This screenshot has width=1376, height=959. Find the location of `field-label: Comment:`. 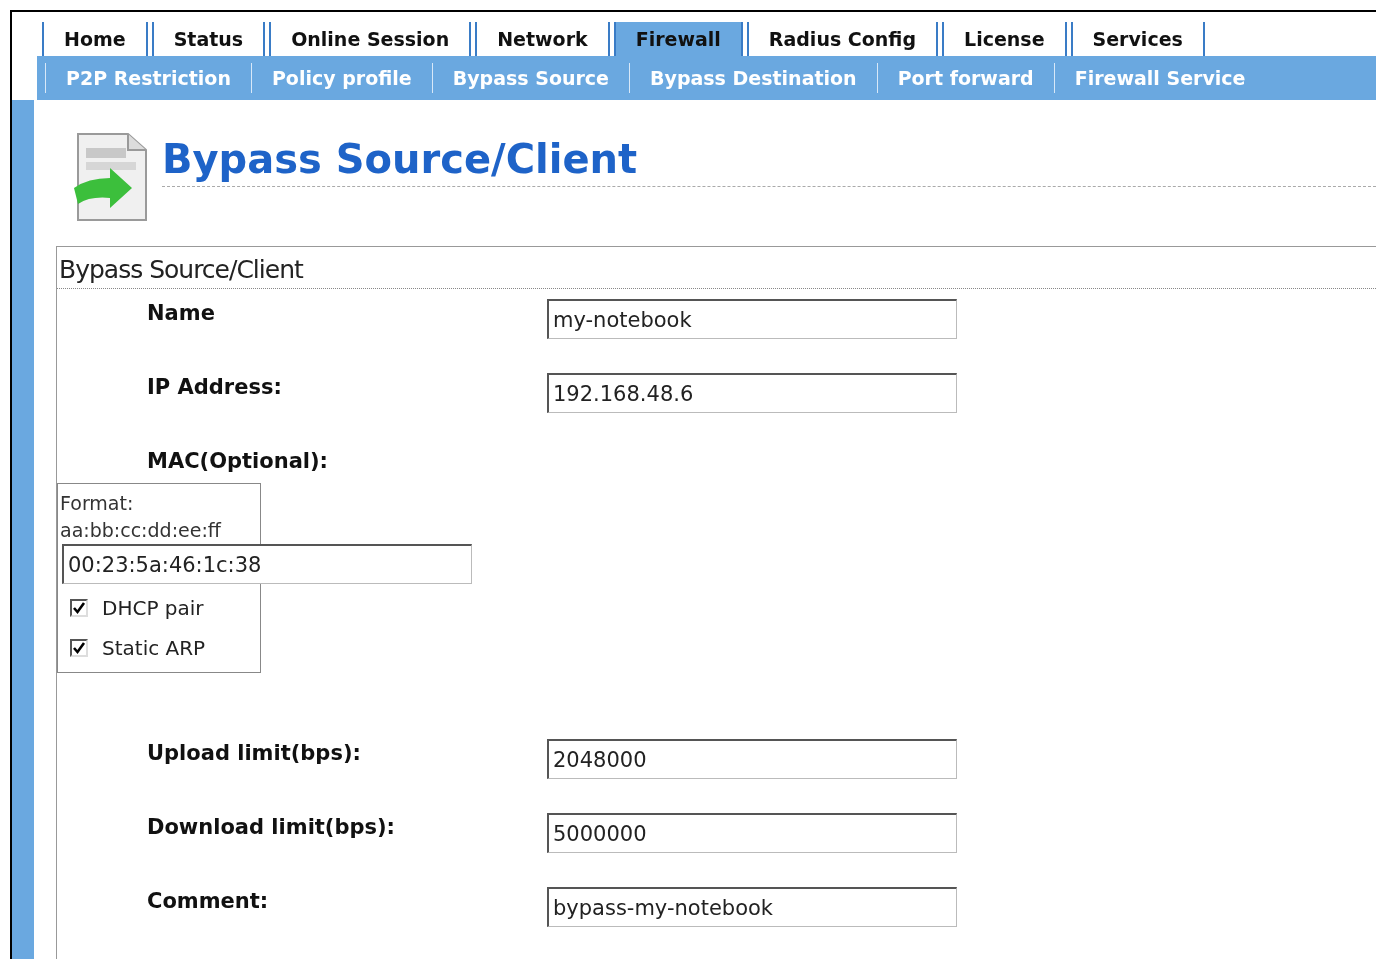

field-label: Comment: is located at coordinates (208, 902).